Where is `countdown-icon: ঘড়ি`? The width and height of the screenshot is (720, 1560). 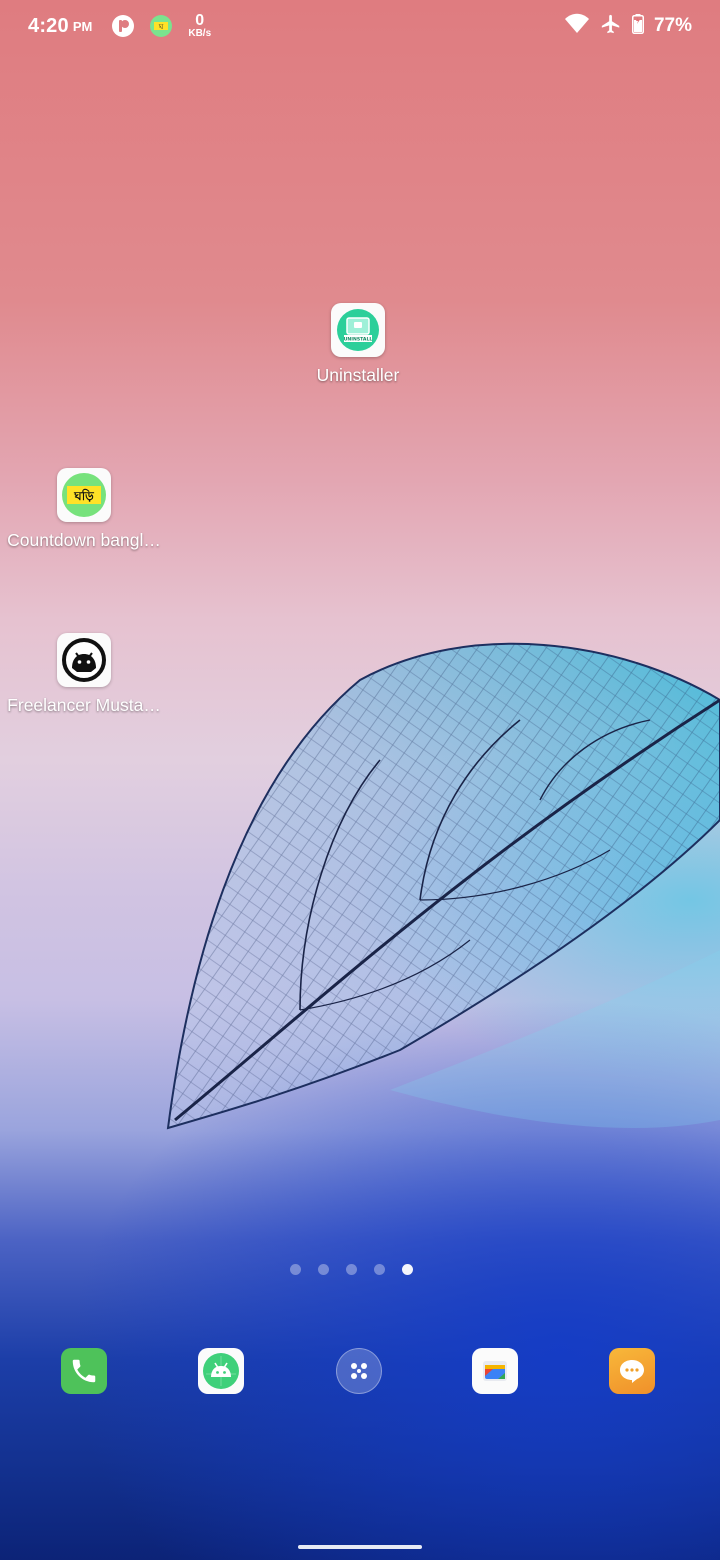
countdown-icon: ঘড়ি is located at coordinates (84, 495).